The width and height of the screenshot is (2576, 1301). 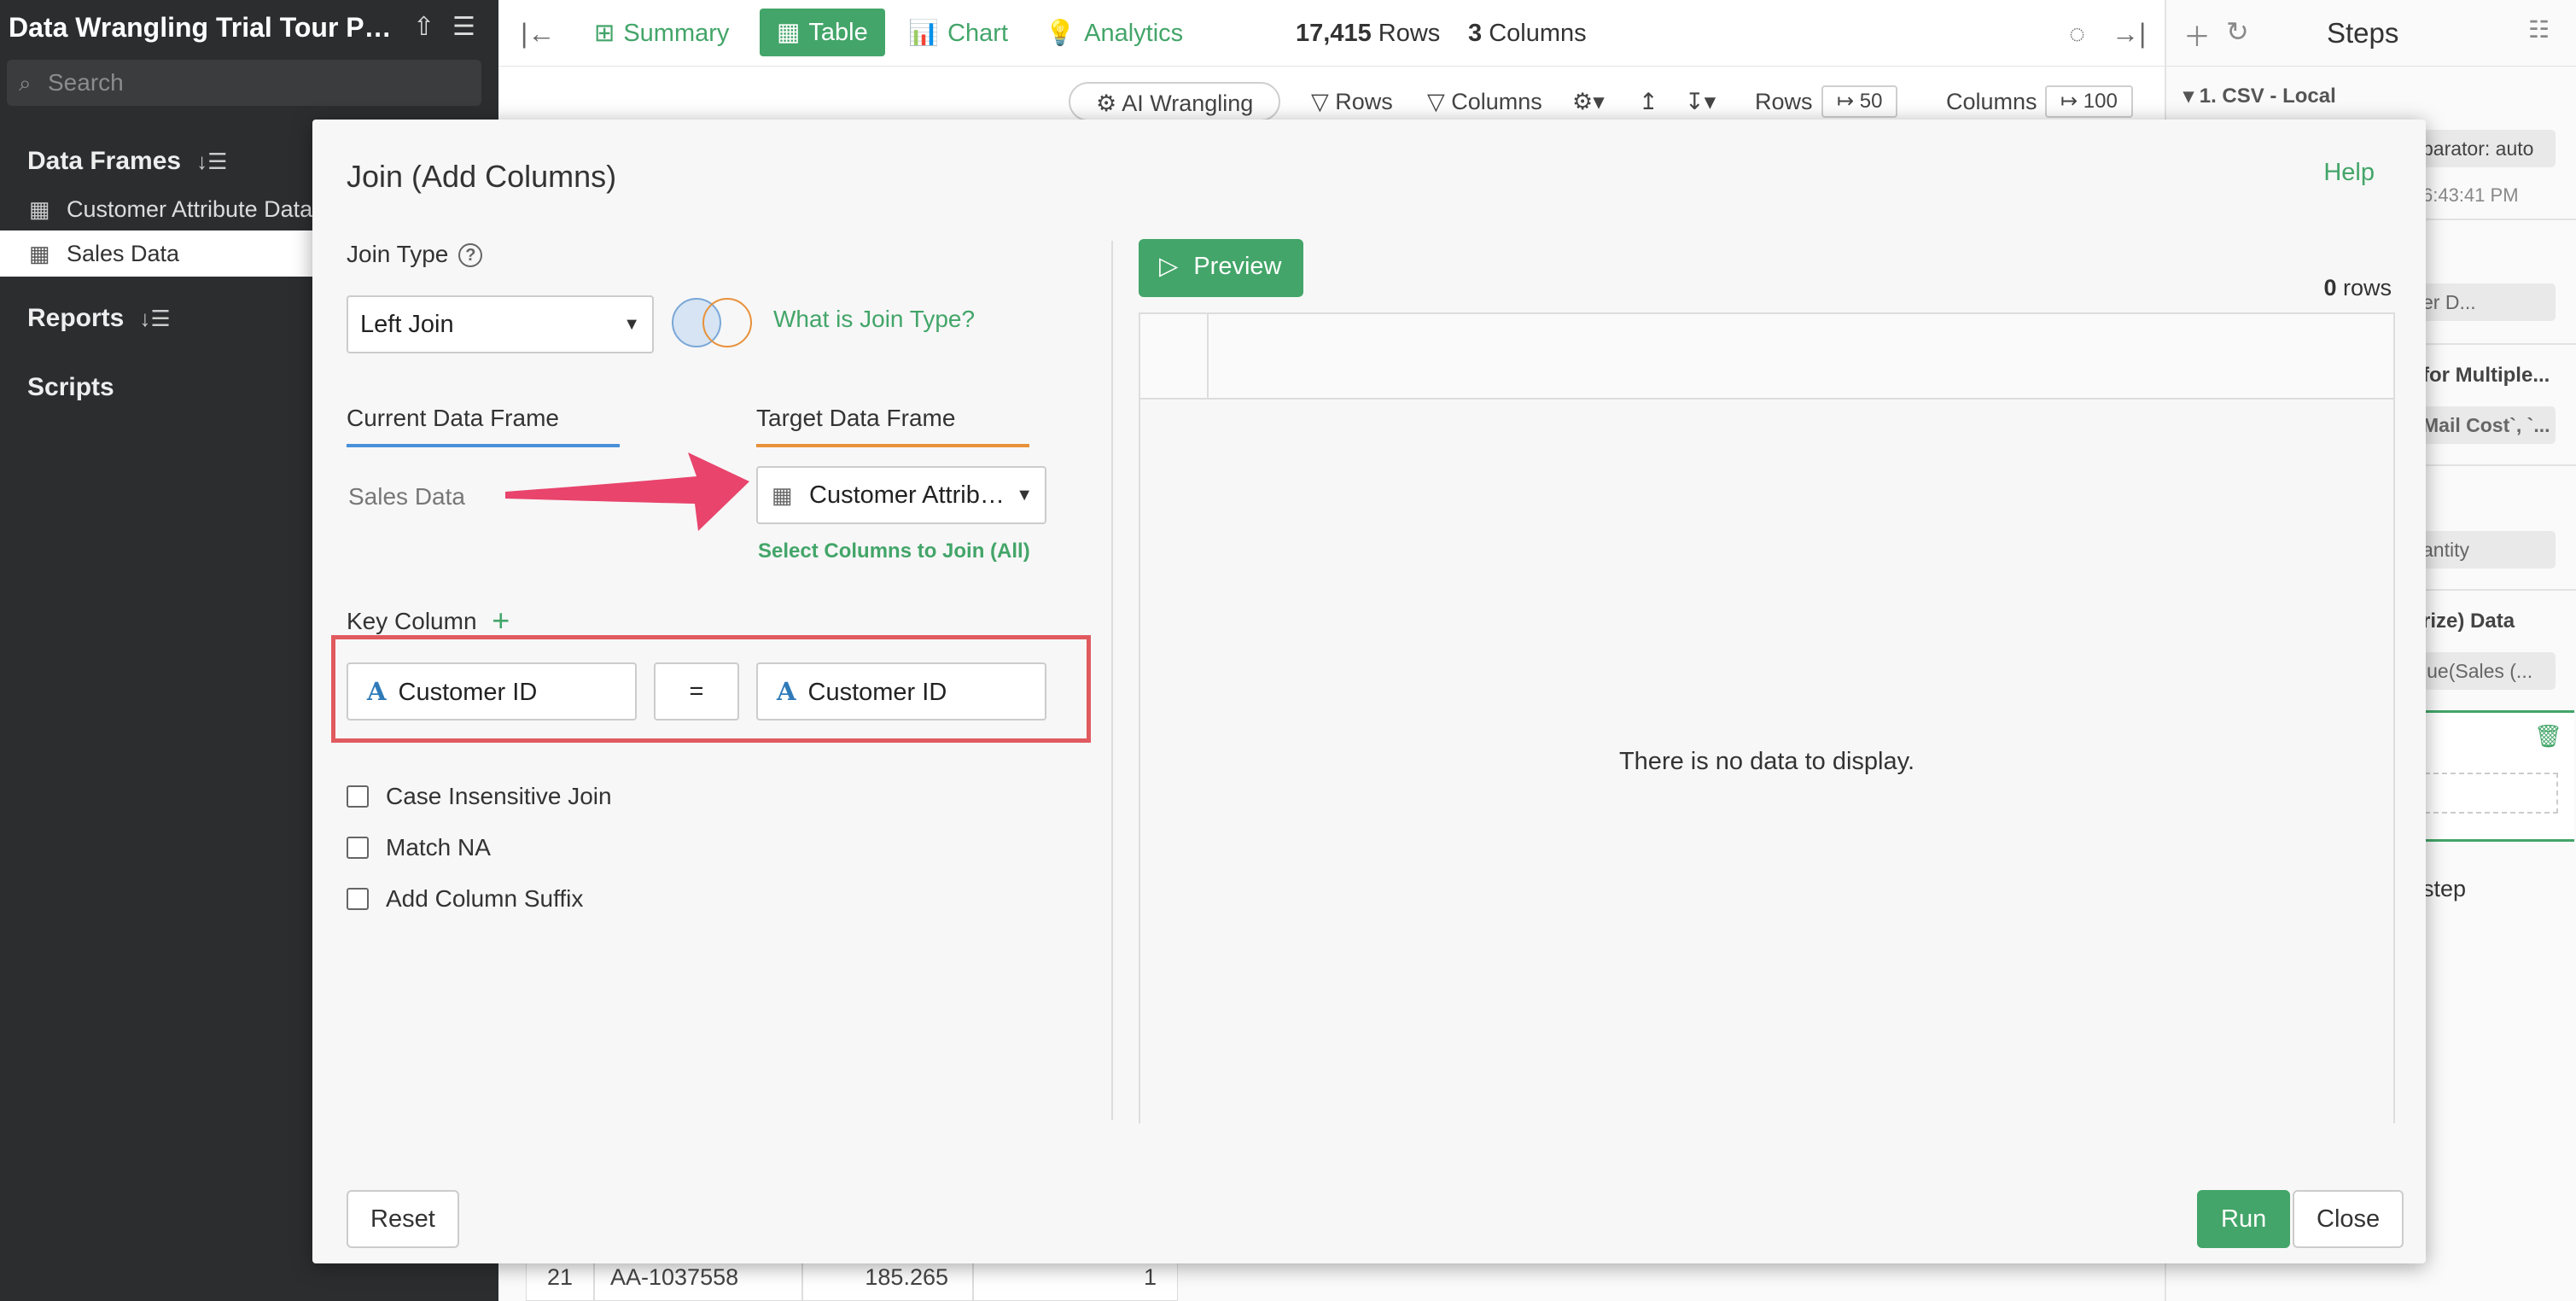 I want to click on menu-icon: ☰, so click(x=463, y=27).